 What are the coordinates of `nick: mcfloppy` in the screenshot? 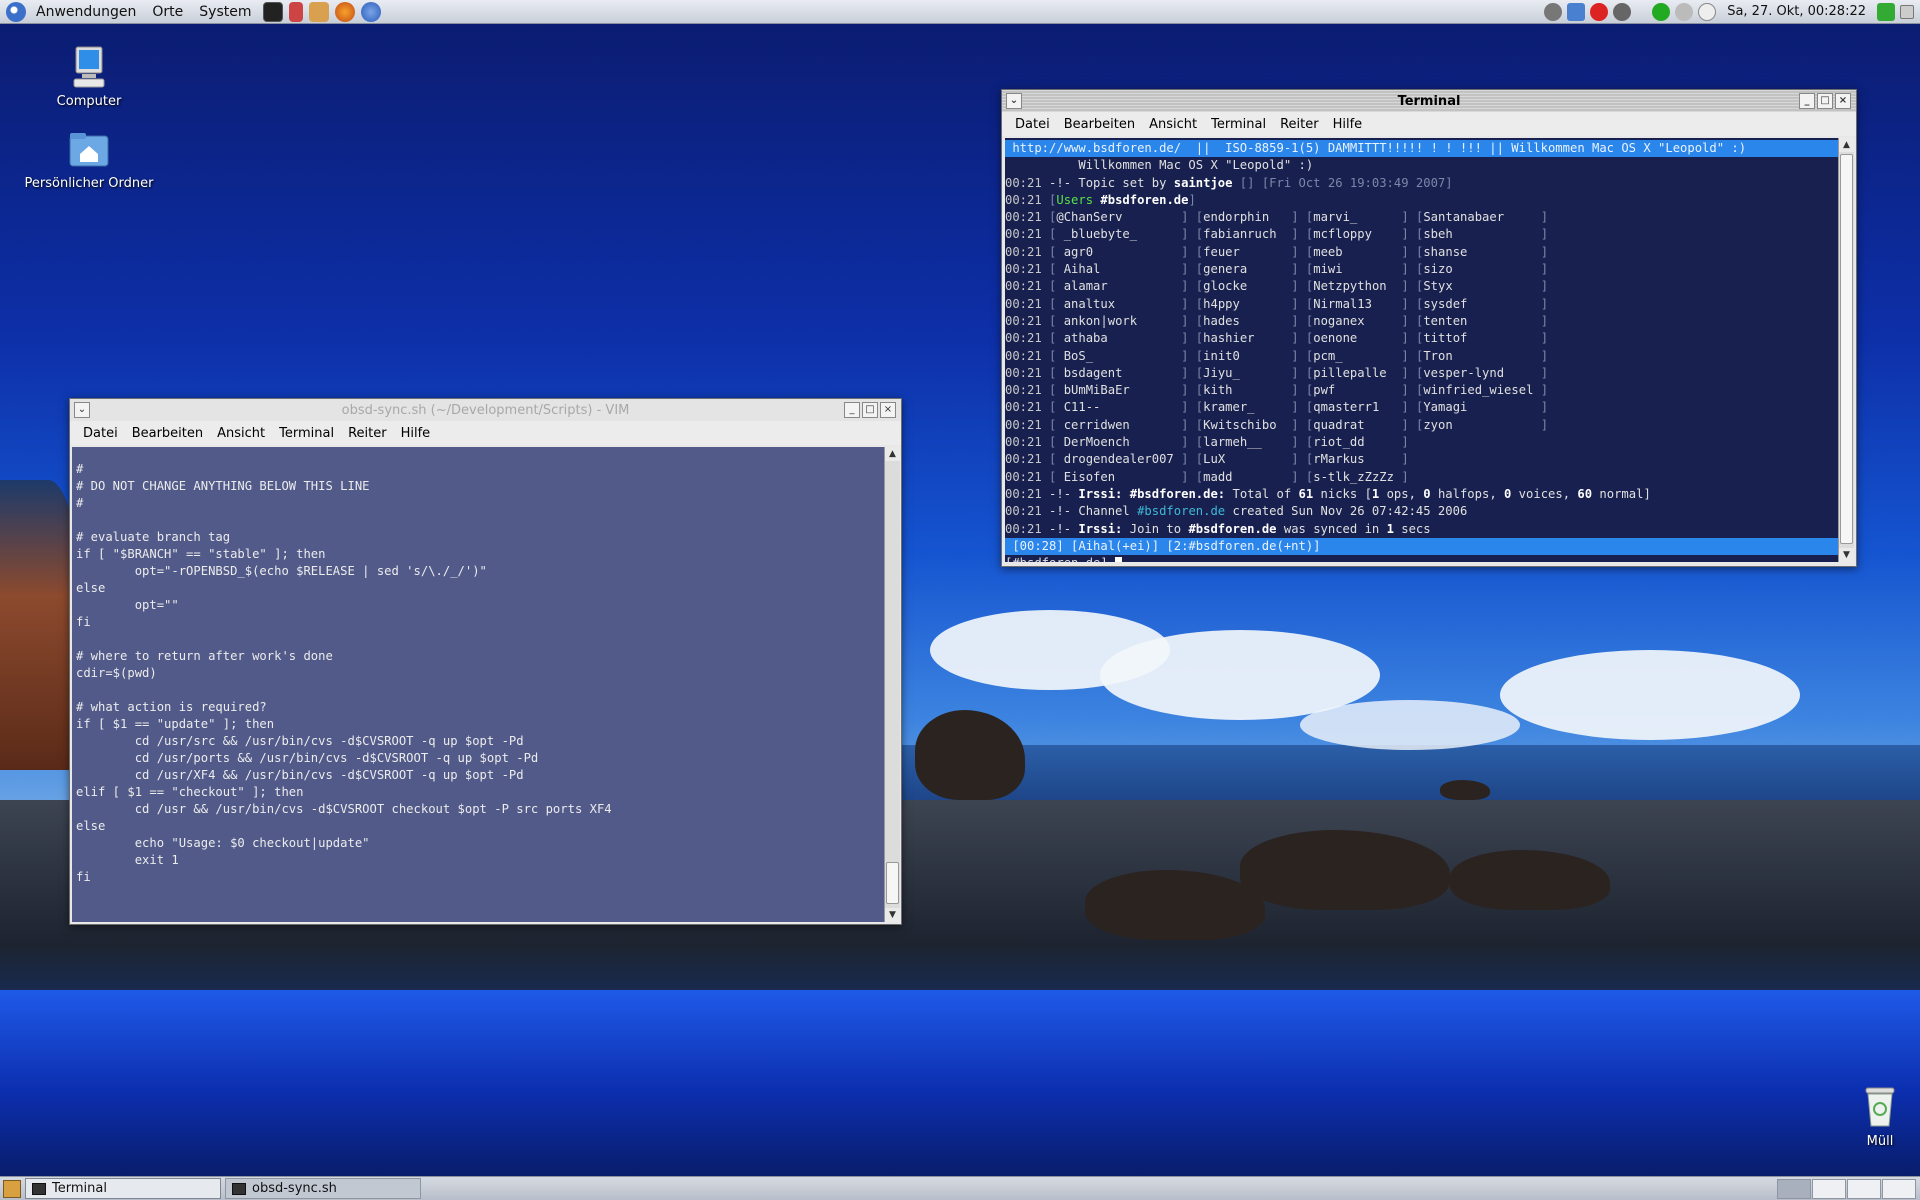 It's located at (1357, 234).